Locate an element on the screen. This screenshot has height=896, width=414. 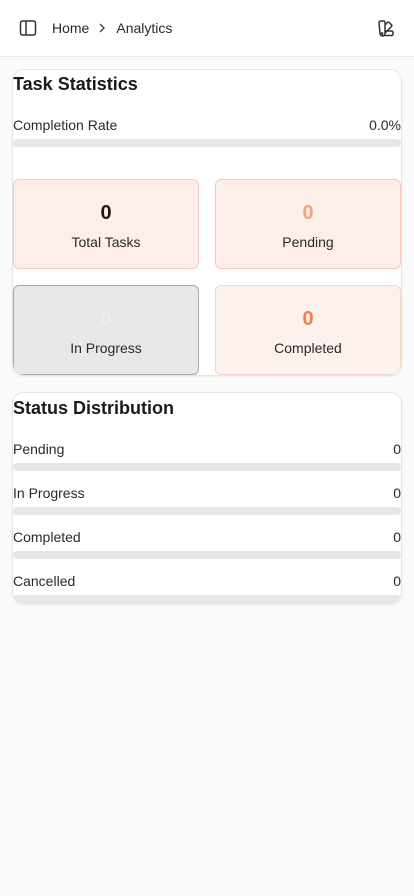
breadcrumb-home: Home is located at coordinates (70, 28).